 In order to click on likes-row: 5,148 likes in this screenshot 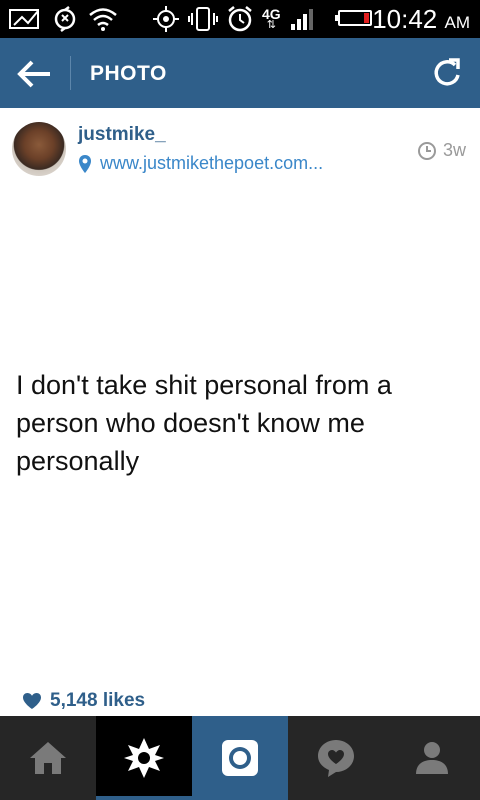, I will do `click(83, 701)`.